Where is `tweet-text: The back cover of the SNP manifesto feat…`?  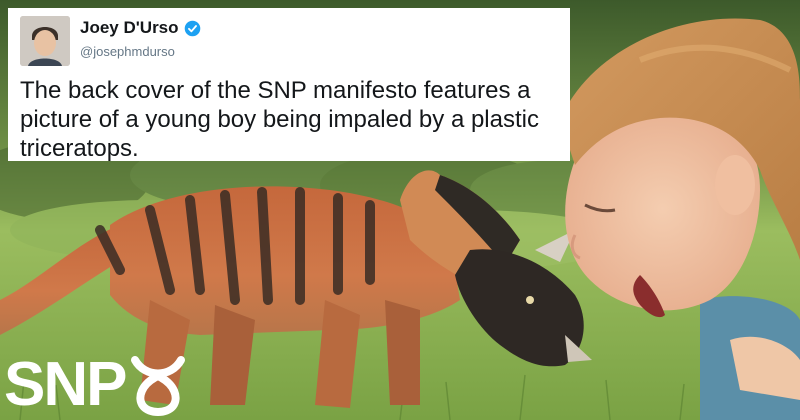
tweet-text: The back cover of the SNP manifesto feat… is located at coordinates (279, 119).